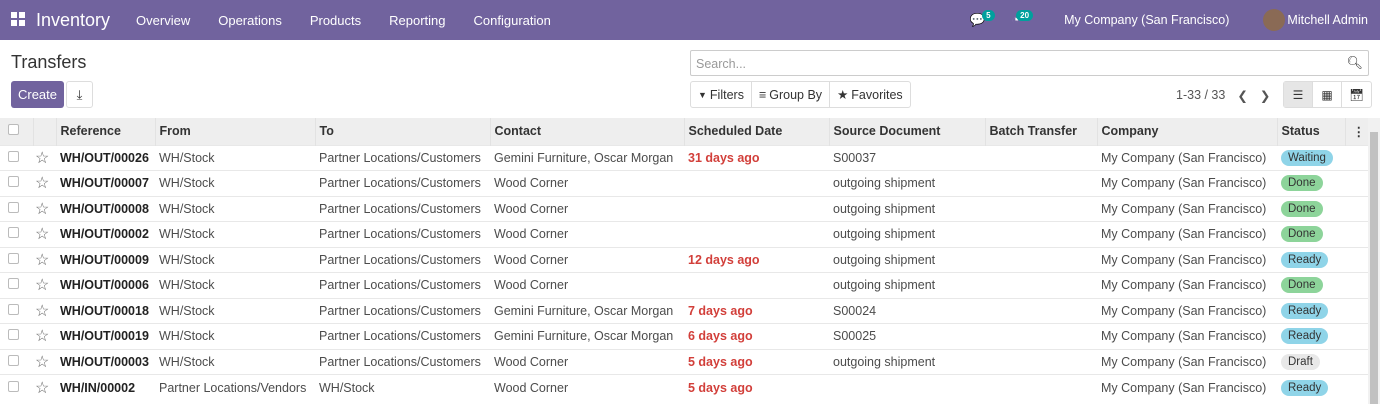 This screenshot has width=1380, height=404. Describe the element at coordinates (1298, 94) in the screenshot. I see `list-view-button: ☰` at that location.